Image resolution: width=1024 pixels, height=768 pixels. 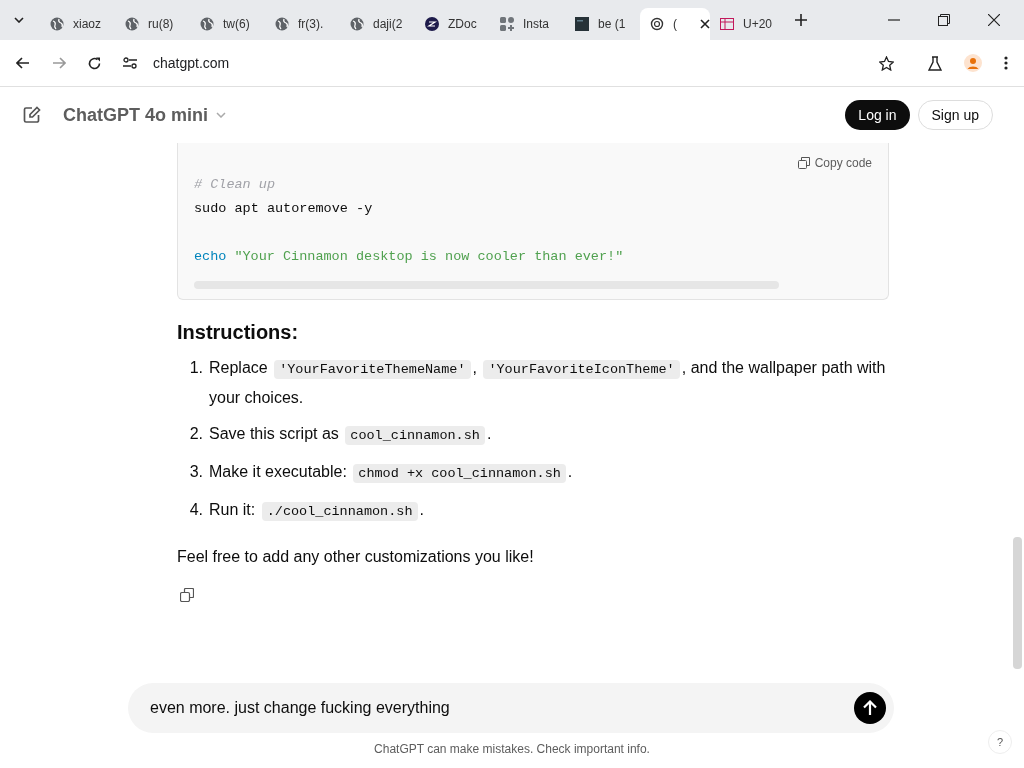 I want to click on reload-icon, so click(x=94, y=63).